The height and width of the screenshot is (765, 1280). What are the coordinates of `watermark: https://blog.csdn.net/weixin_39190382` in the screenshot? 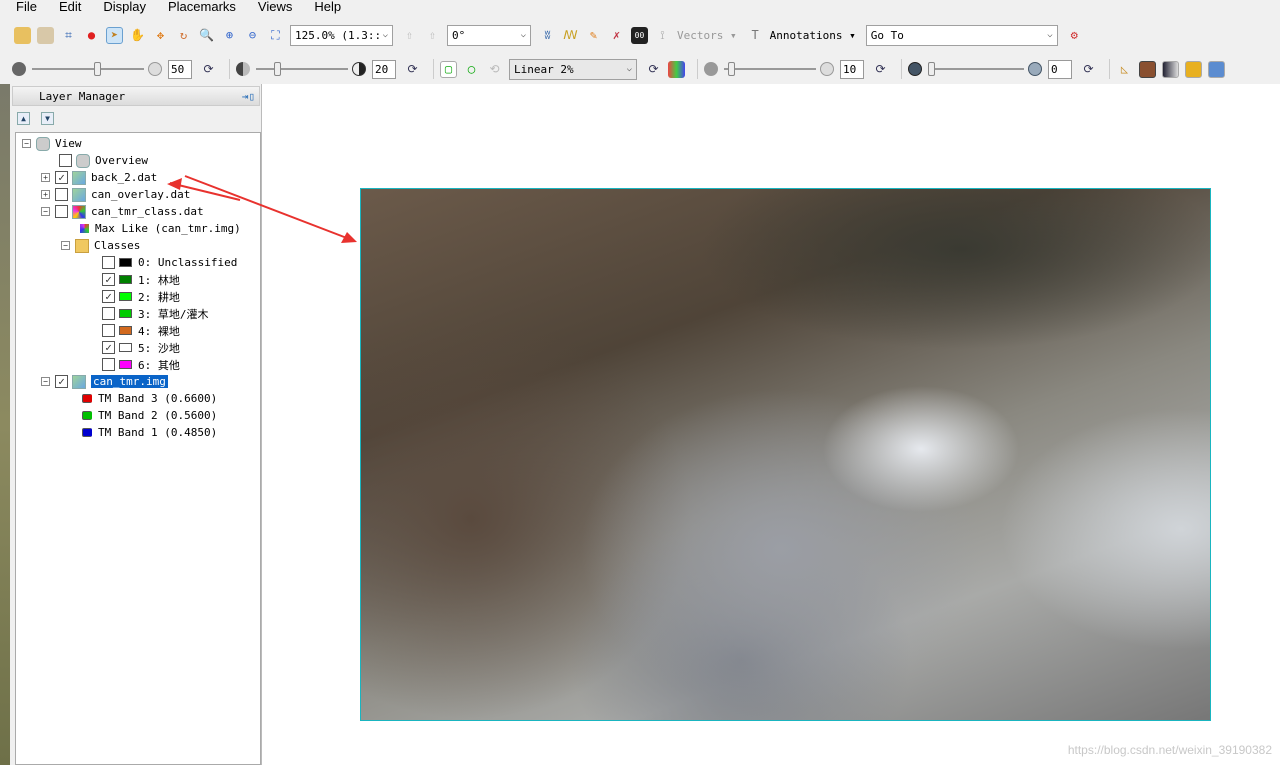 It's located at (1169, 750).